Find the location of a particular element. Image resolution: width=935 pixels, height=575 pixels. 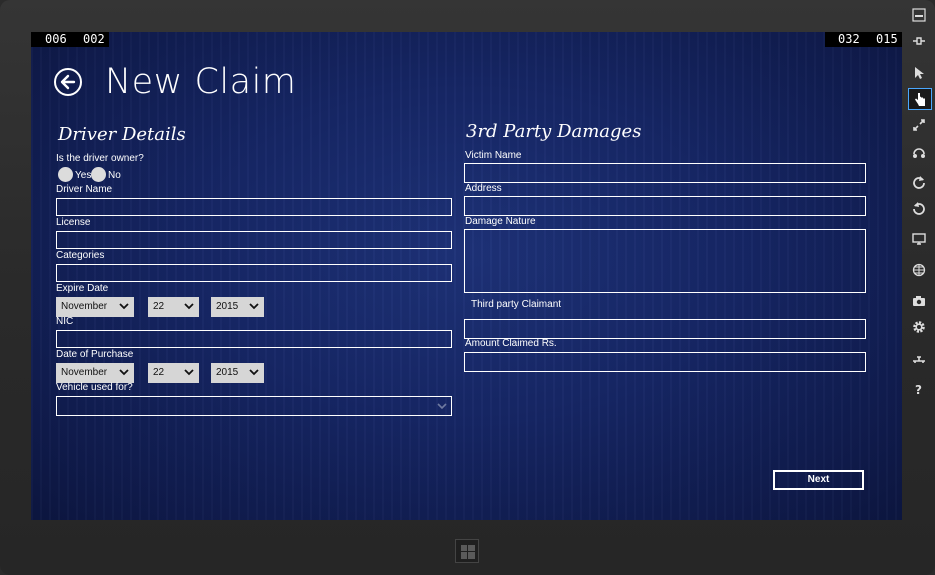

rotate-counterclockwise-button is located at coordinates (920, 209).